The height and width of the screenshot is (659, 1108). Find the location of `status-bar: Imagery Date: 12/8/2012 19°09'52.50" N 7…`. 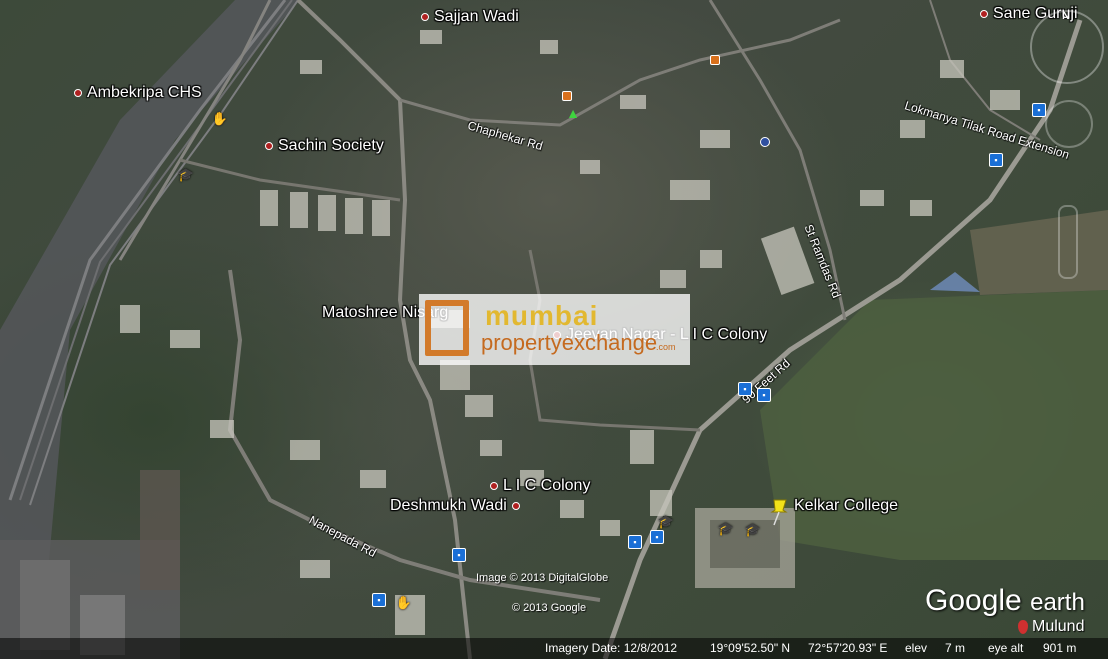

status-bar: Imagery Date: 12/8/2012 19°09'52.50" N 7… is located at coordinates (554, 648).